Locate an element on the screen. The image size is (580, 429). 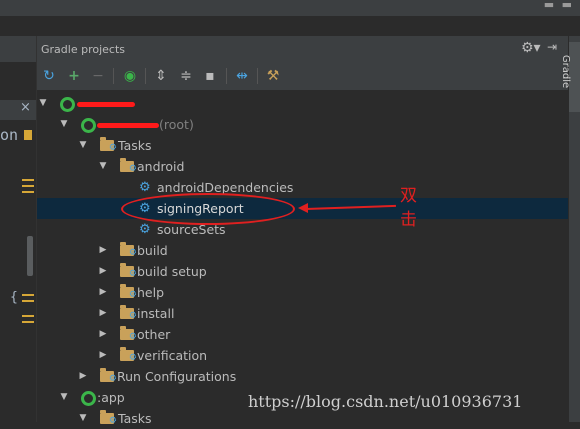
more-icon: ▬ ▬ is located at coordinates (559, 5).